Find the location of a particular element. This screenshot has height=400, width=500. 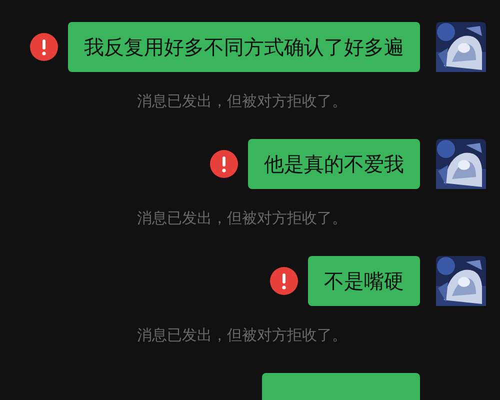

message-bubble: 不是嘴硬 is located at coordinates (364, 281).